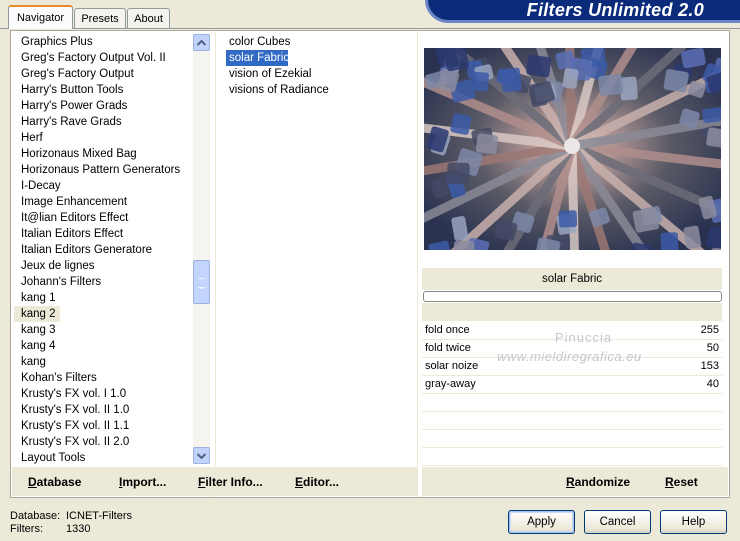 This screenshot has width=740, height=541. I want to click on filter-title: solar Fabric, so click(572, 279).